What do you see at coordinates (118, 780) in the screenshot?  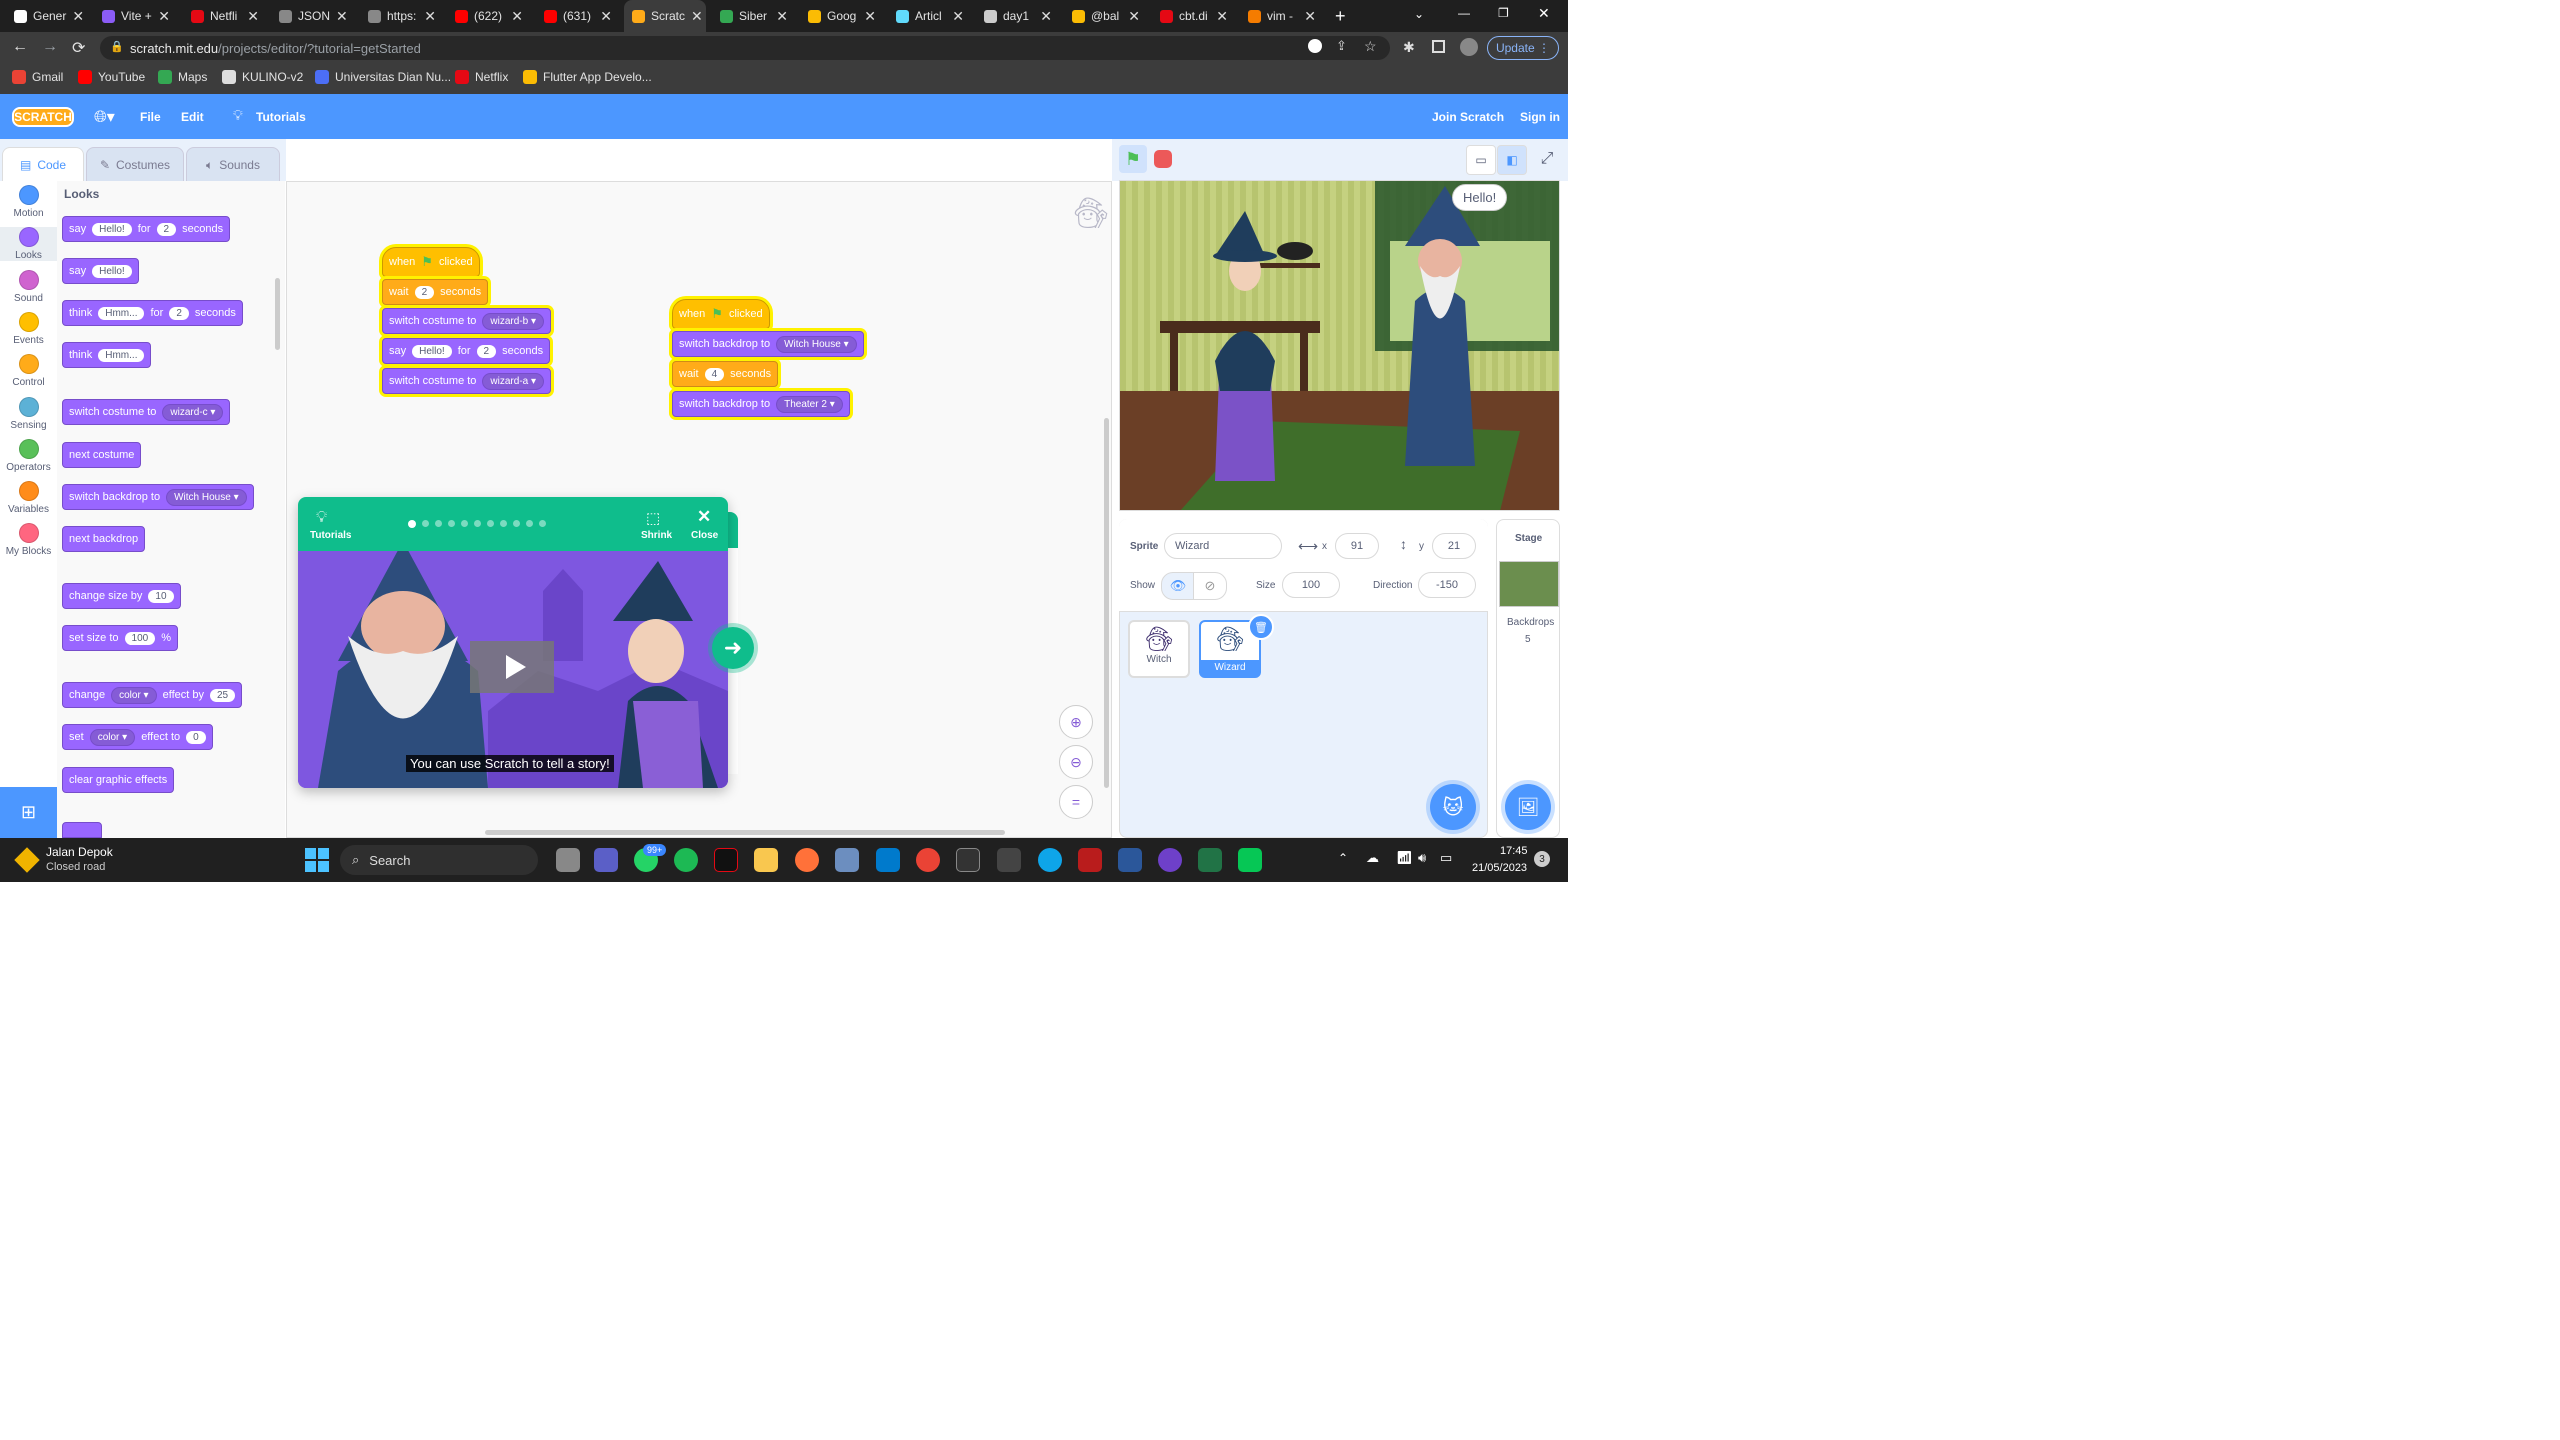 I see `block-clear-effects: clear graphic effects` at bounding box center [118, 780].